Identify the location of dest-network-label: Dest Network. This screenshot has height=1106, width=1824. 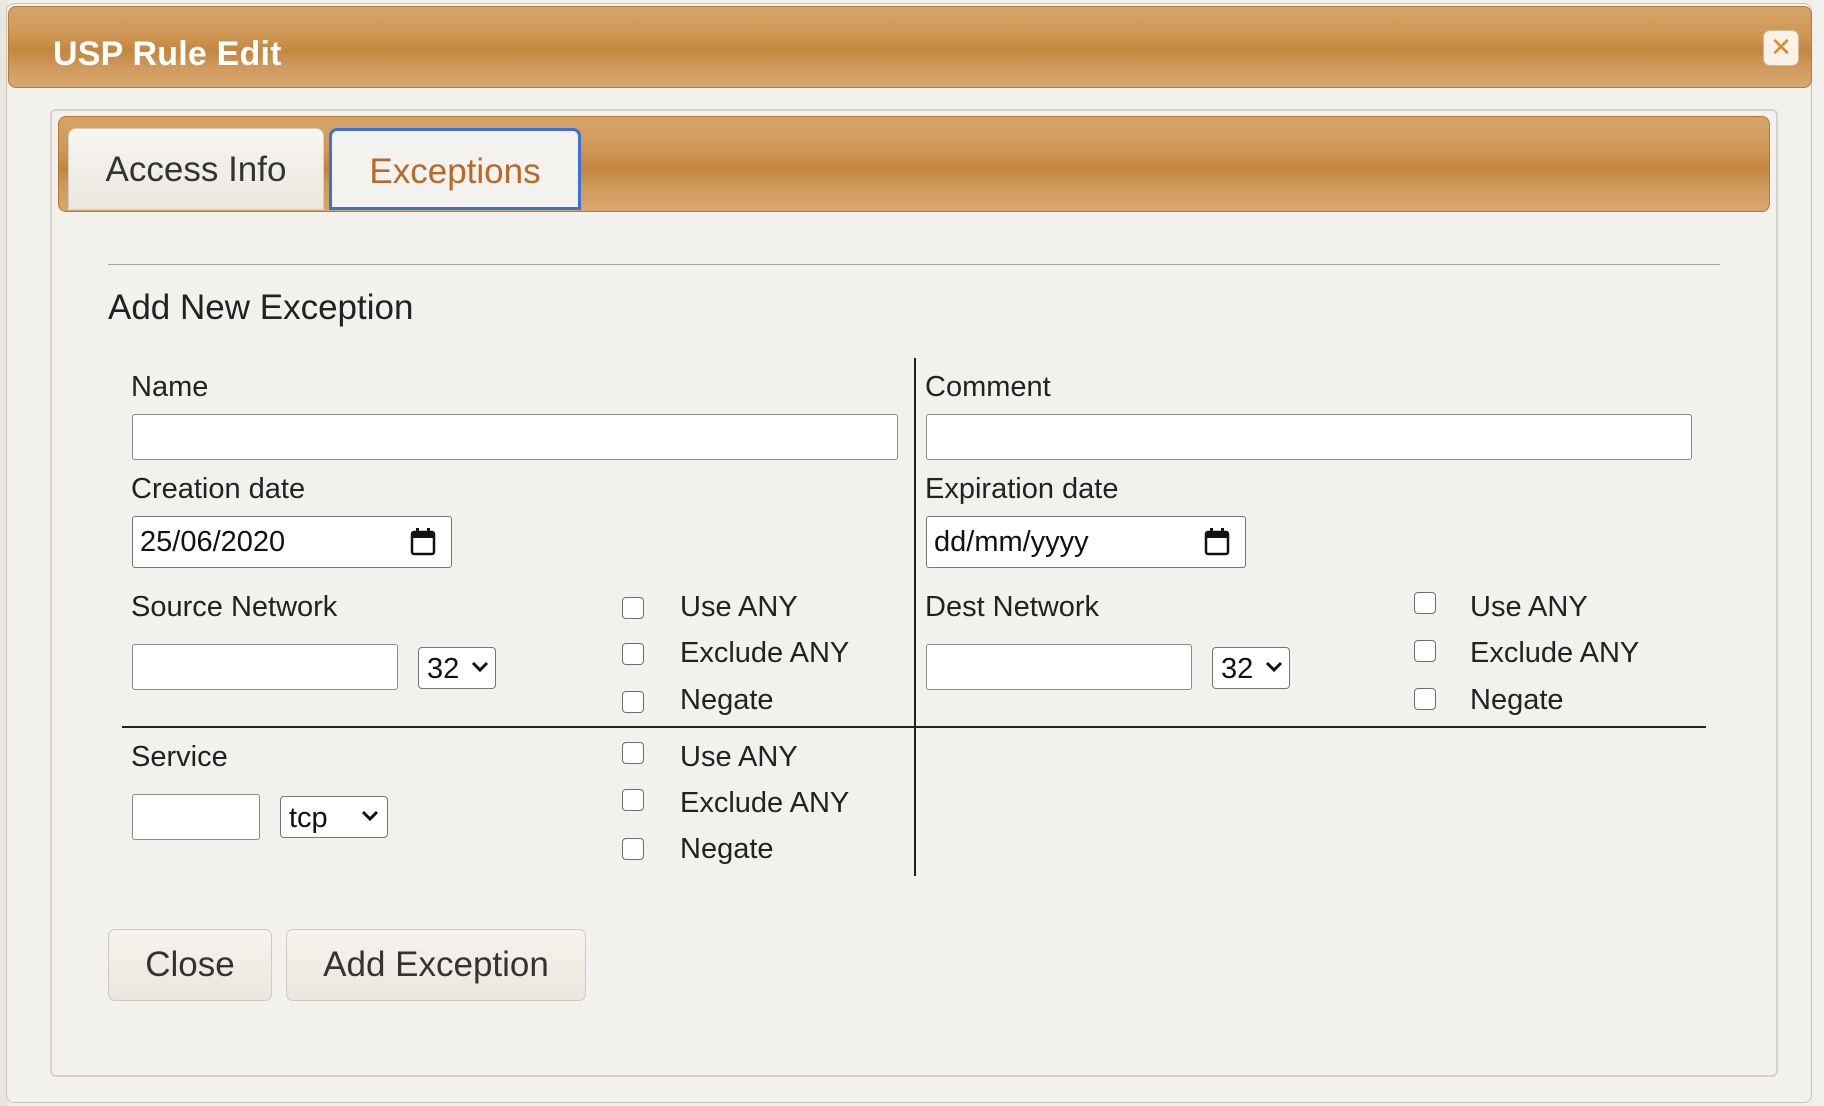
(1012, 607).